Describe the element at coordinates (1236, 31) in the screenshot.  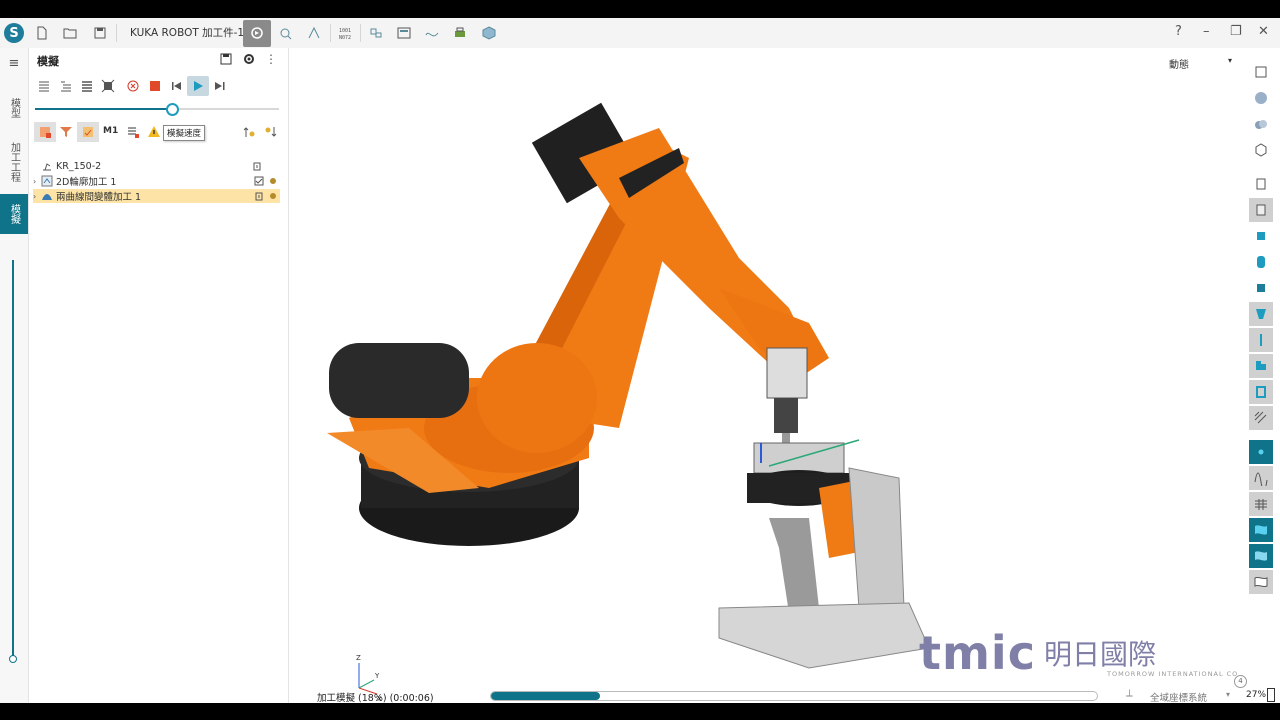
I see `restore-icon: ❐` at that location.